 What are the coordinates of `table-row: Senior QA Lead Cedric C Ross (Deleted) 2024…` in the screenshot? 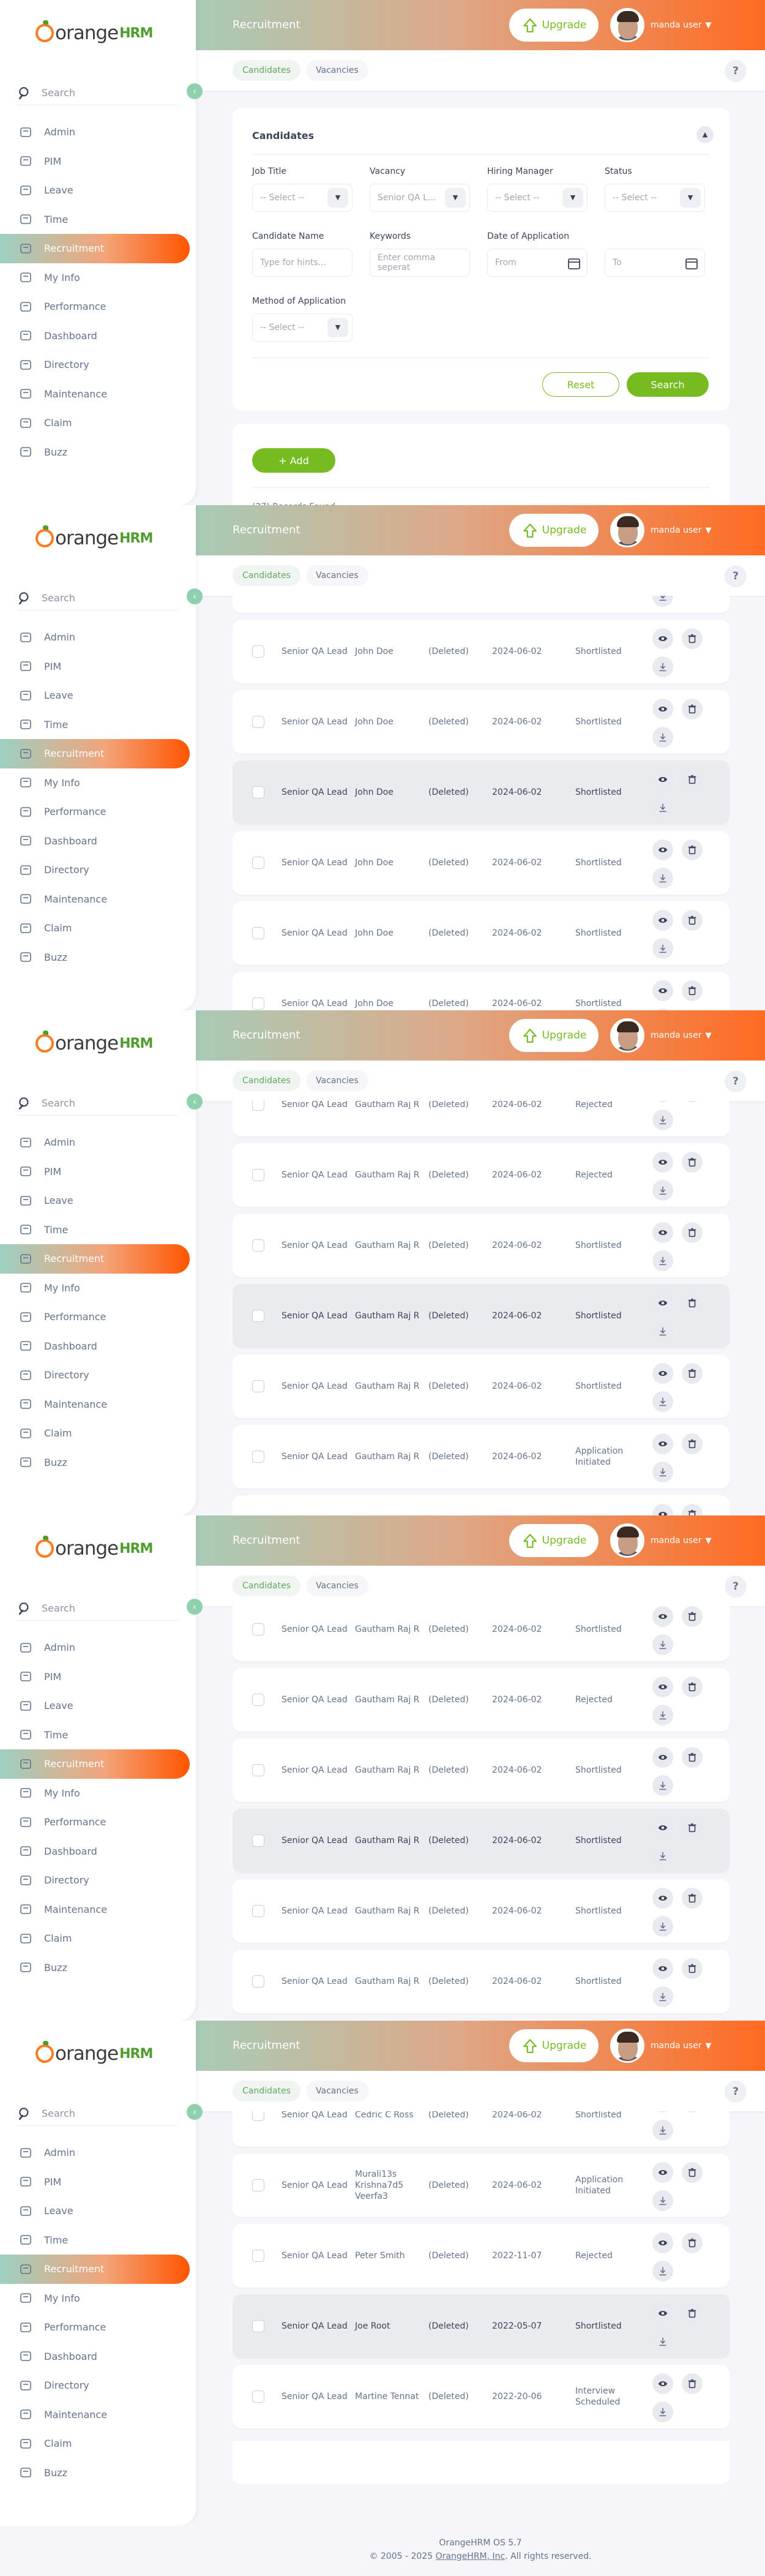 It's located at (481, 2129).